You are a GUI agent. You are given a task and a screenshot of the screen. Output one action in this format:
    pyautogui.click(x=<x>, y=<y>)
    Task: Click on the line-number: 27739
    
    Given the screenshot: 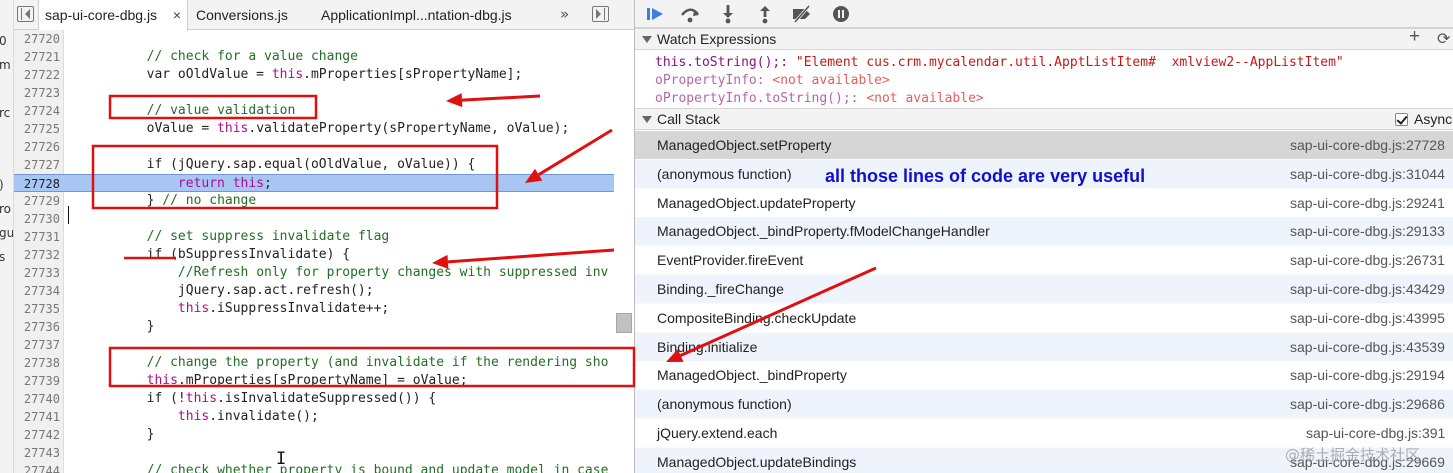 What is the action you would take?
    pyautogui.click(x=37, y=381)
    